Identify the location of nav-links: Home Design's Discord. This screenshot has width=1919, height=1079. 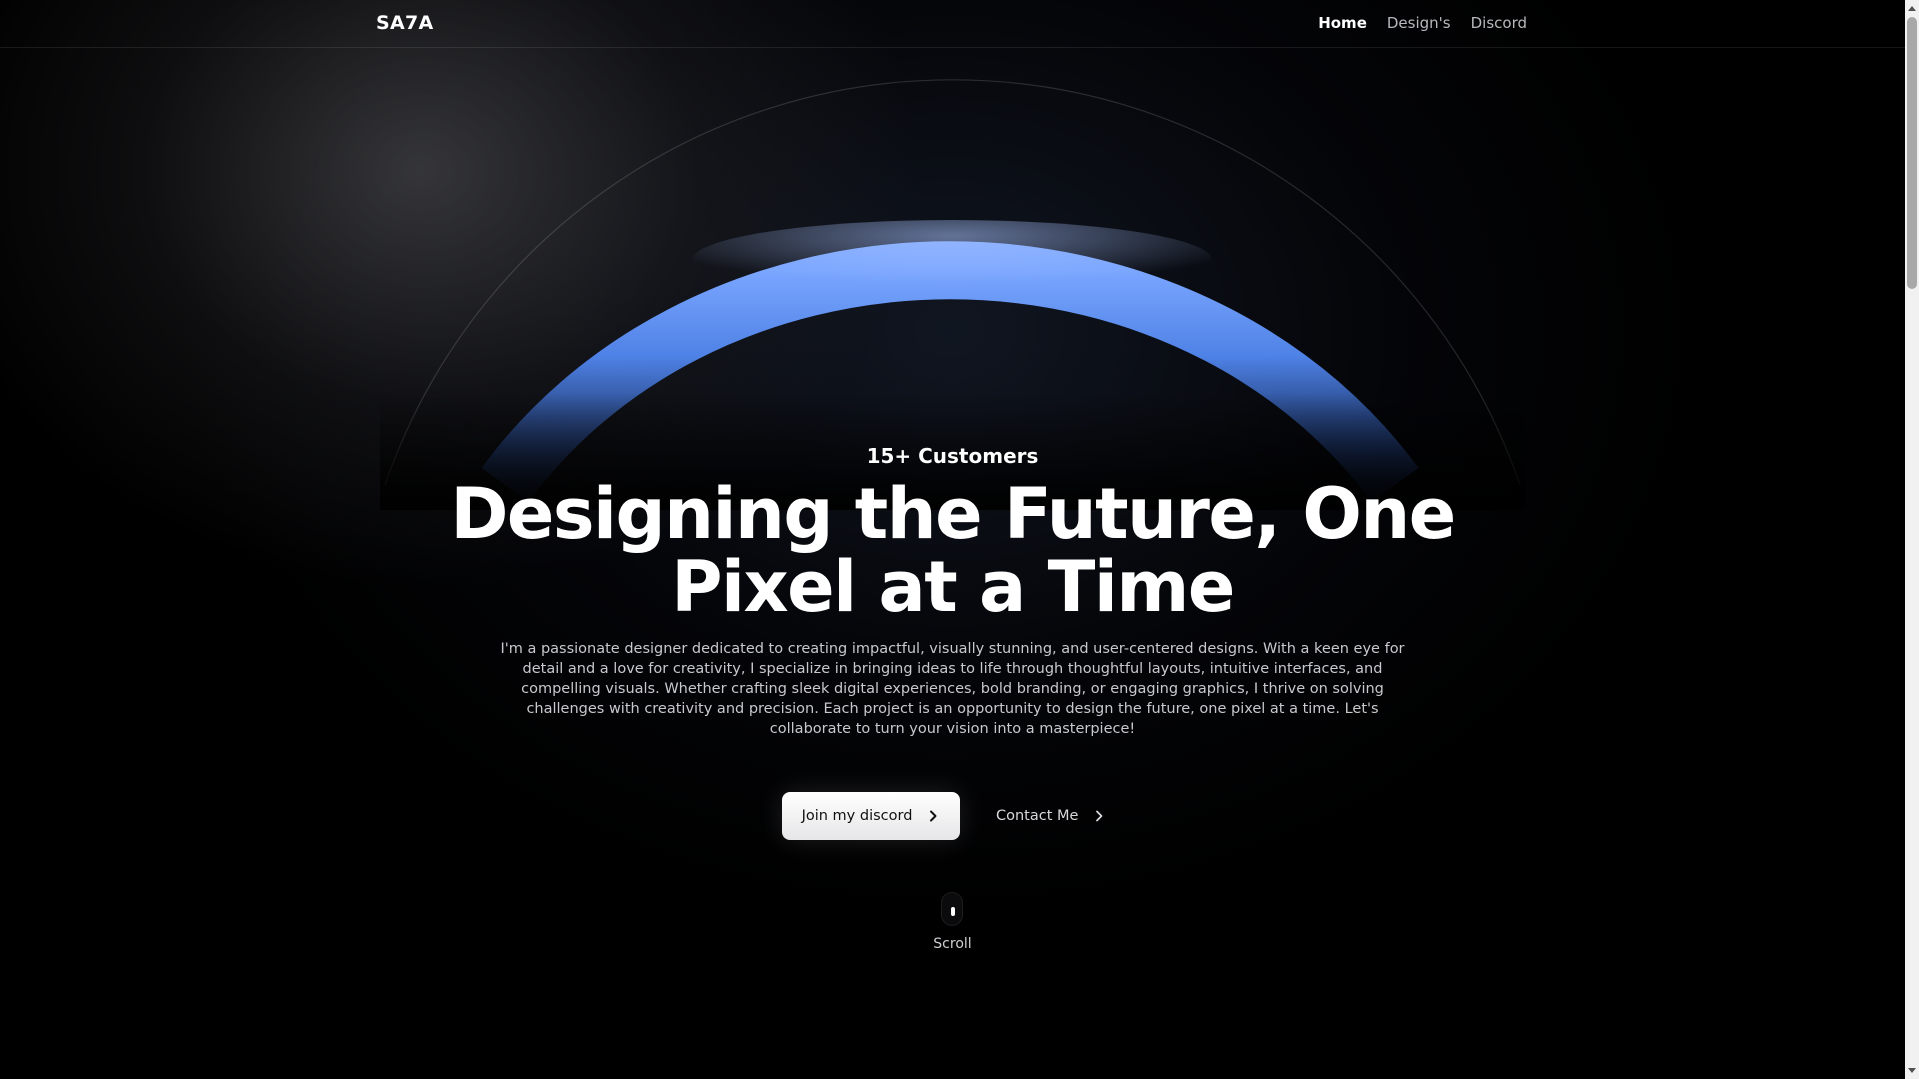
(1422, 23).